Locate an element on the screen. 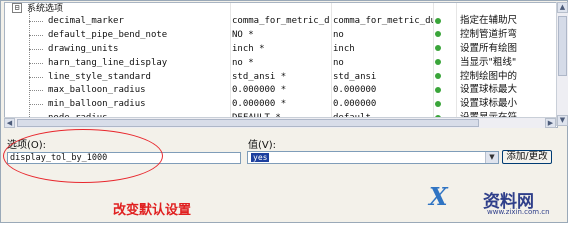 This screenshot has width=568, height=240. option-default-value: std_ansi is located at coordinates (355, 76).